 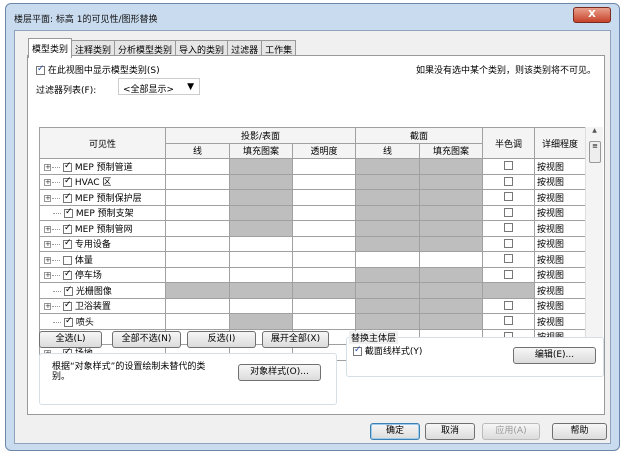 I want to click on table-row: + HVAC 区 按视图, so click(x=312, y=181).